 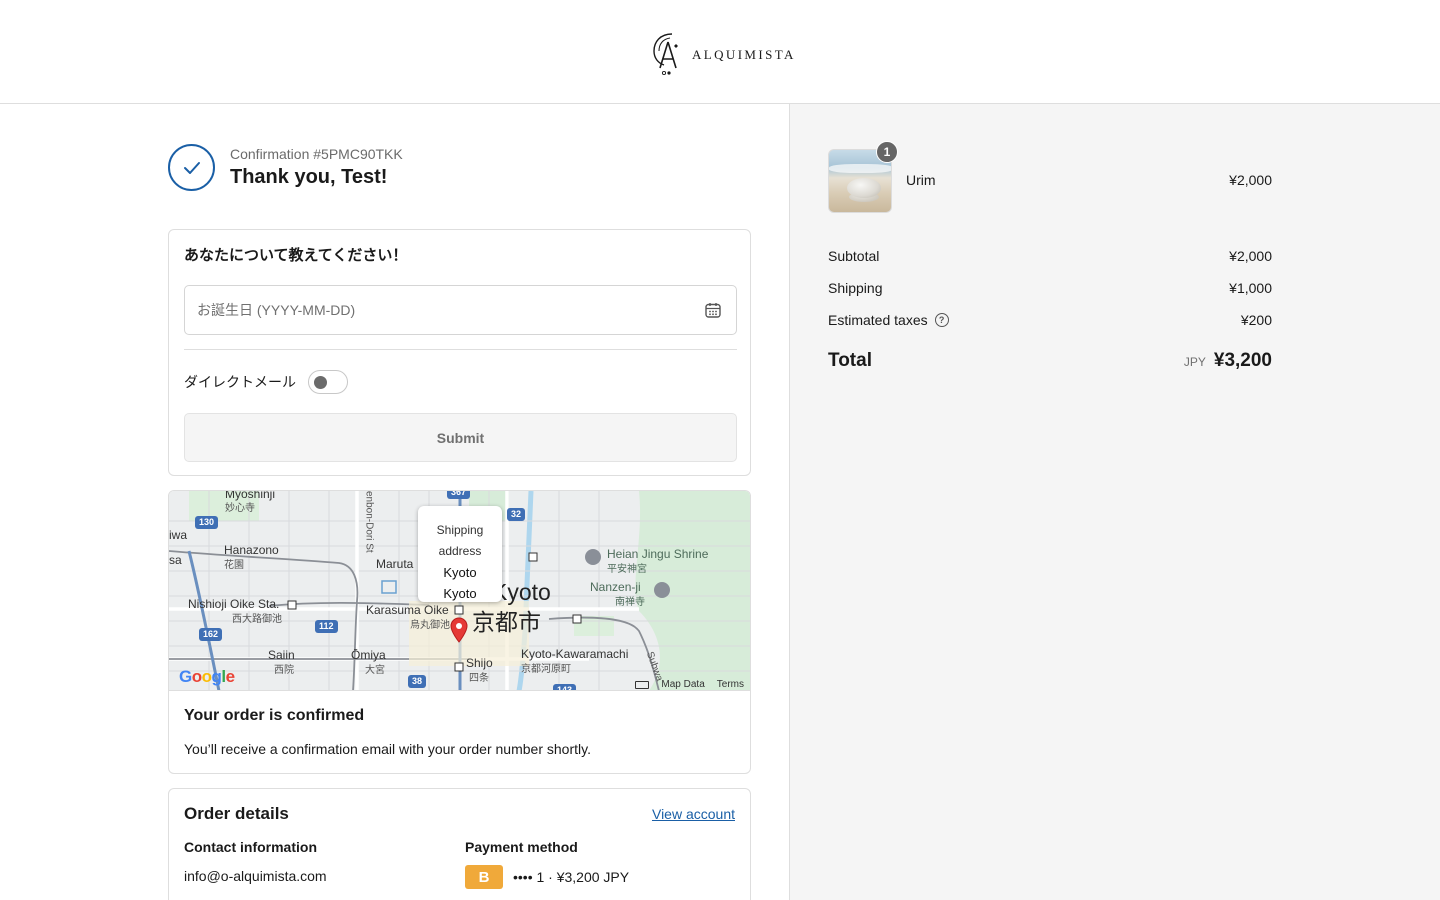 What do you see at coordinates (658, 554) in the screenshot?
I see `map-label-heian: Heian Jingu Shrine` at bounding box center [658, 554].